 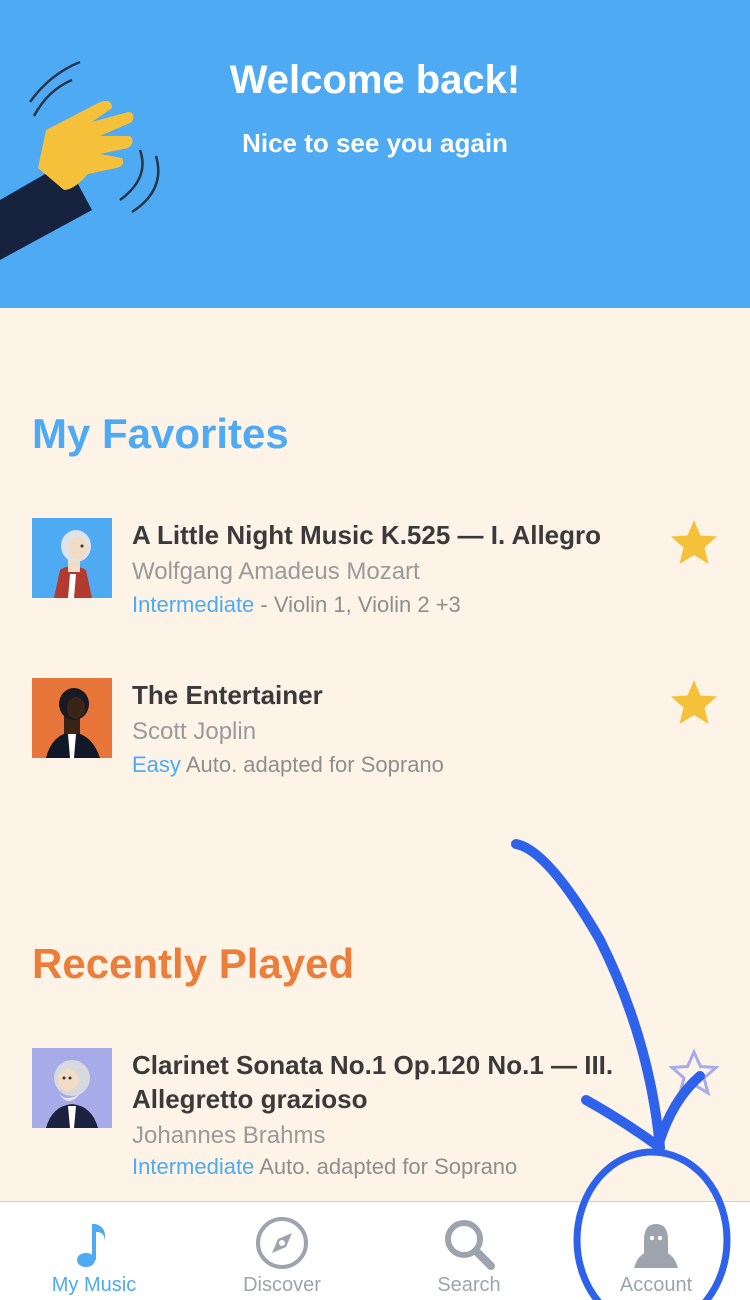 I want to click on tab-my-music: My Music, so click(x=94, y=1251).